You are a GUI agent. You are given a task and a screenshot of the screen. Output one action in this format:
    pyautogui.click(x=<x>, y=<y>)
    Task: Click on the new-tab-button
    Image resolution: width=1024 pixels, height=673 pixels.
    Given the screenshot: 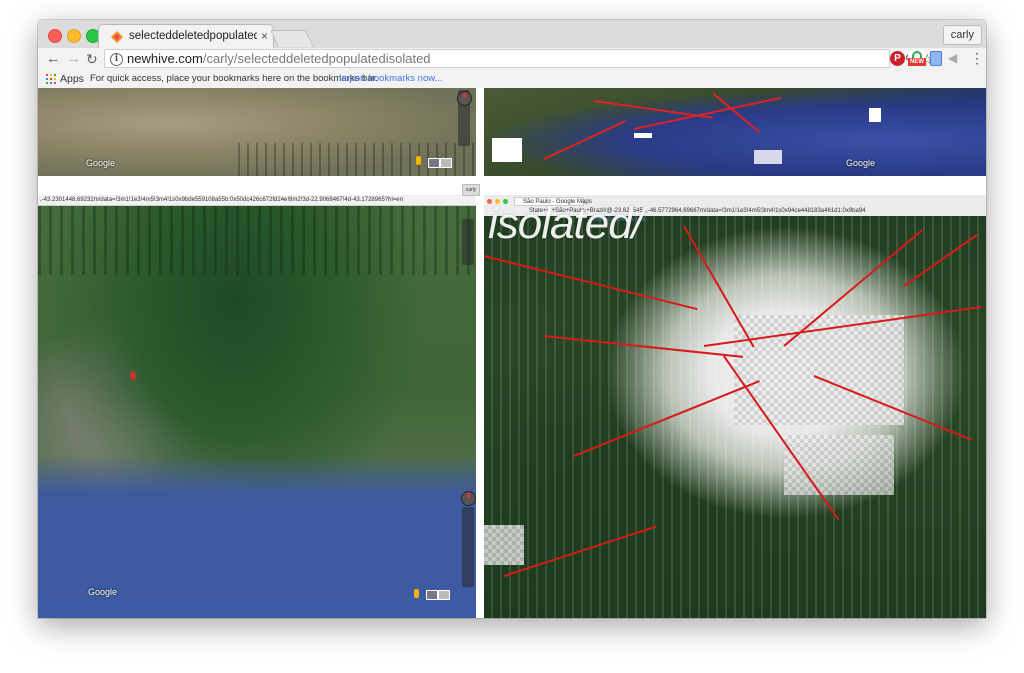 What is the action you would take?
    pyautogui.click(x=292, y=38)
    